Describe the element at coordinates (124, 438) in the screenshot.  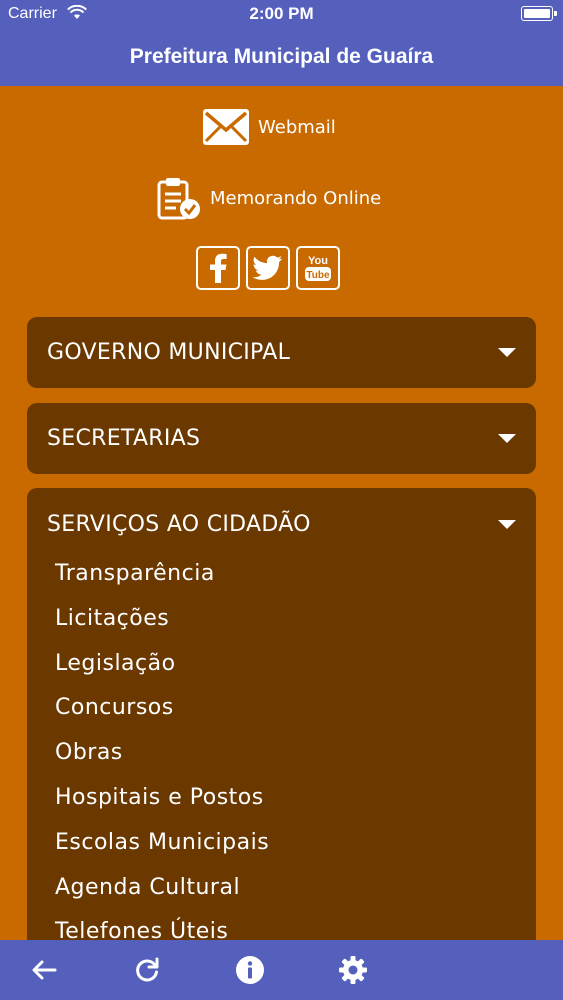
I see `accordion-title: SECRETARIAS` at that location.